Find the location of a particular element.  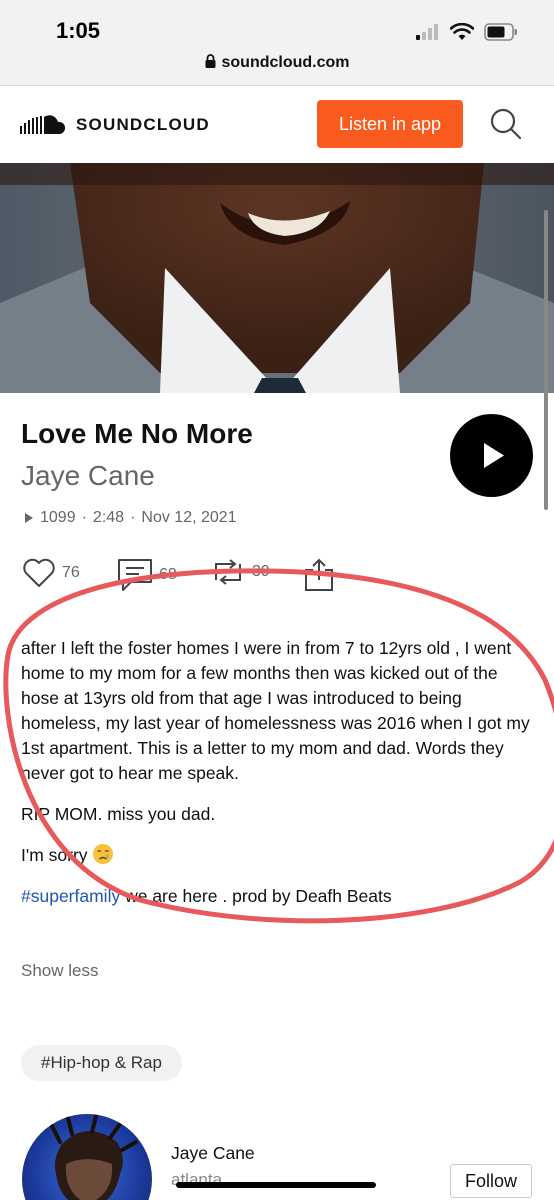

play-count-icon is located at coordinates (29, 518).